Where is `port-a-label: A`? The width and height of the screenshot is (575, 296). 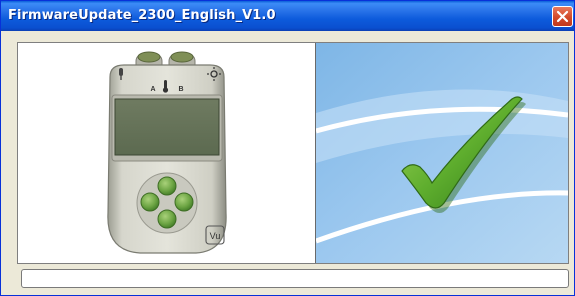 port-a-label: A is located at coordinates (152, 89).